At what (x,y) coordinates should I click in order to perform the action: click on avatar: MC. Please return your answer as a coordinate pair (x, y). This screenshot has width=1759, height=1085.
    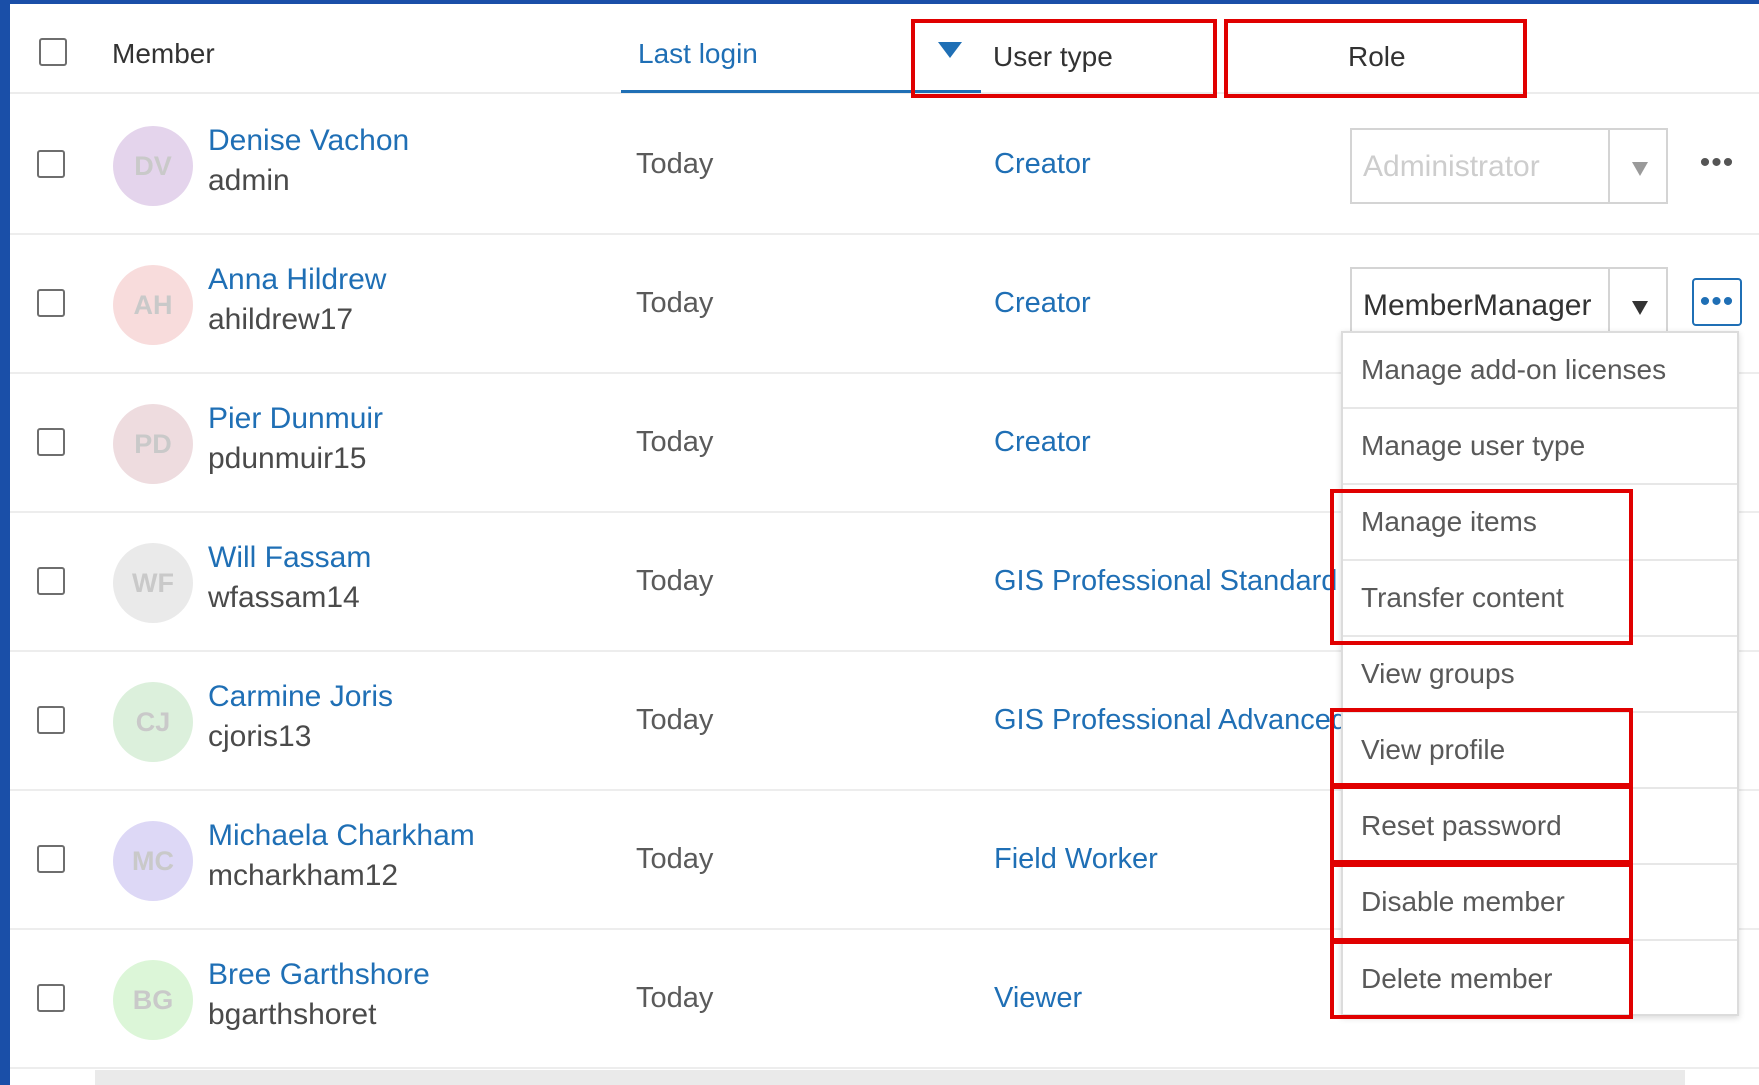
    Looking at the image, I should click on (153, 861).